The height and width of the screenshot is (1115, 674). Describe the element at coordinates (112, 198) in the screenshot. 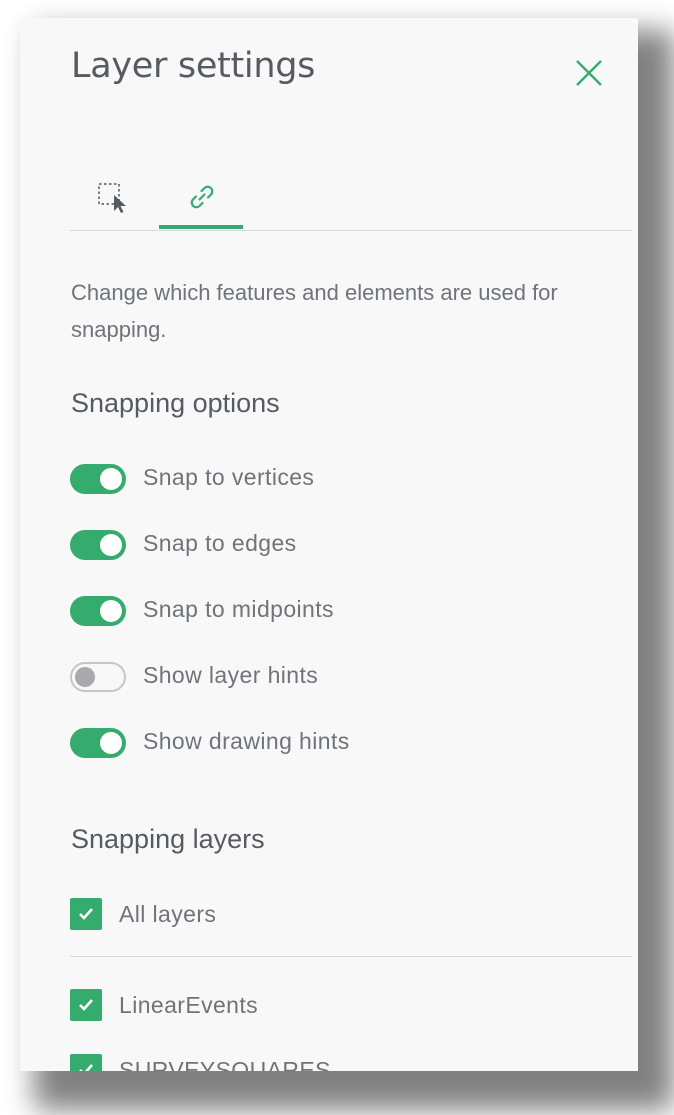

I see `select-cursor-icon` at that location.